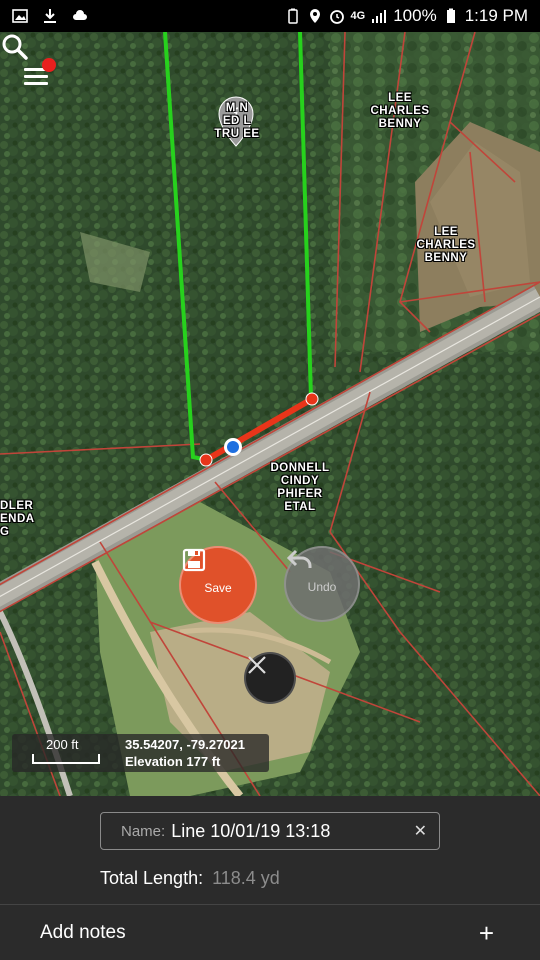  Describe the element at coordinates (299, 558) in the screenshot. I see `undo-icon` at that location.